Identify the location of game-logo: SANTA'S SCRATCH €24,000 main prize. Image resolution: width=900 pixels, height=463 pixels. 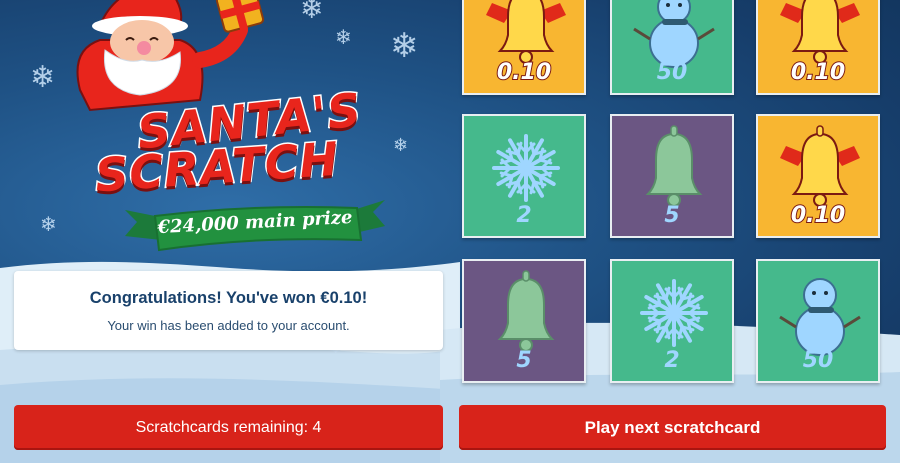
(235, 170).